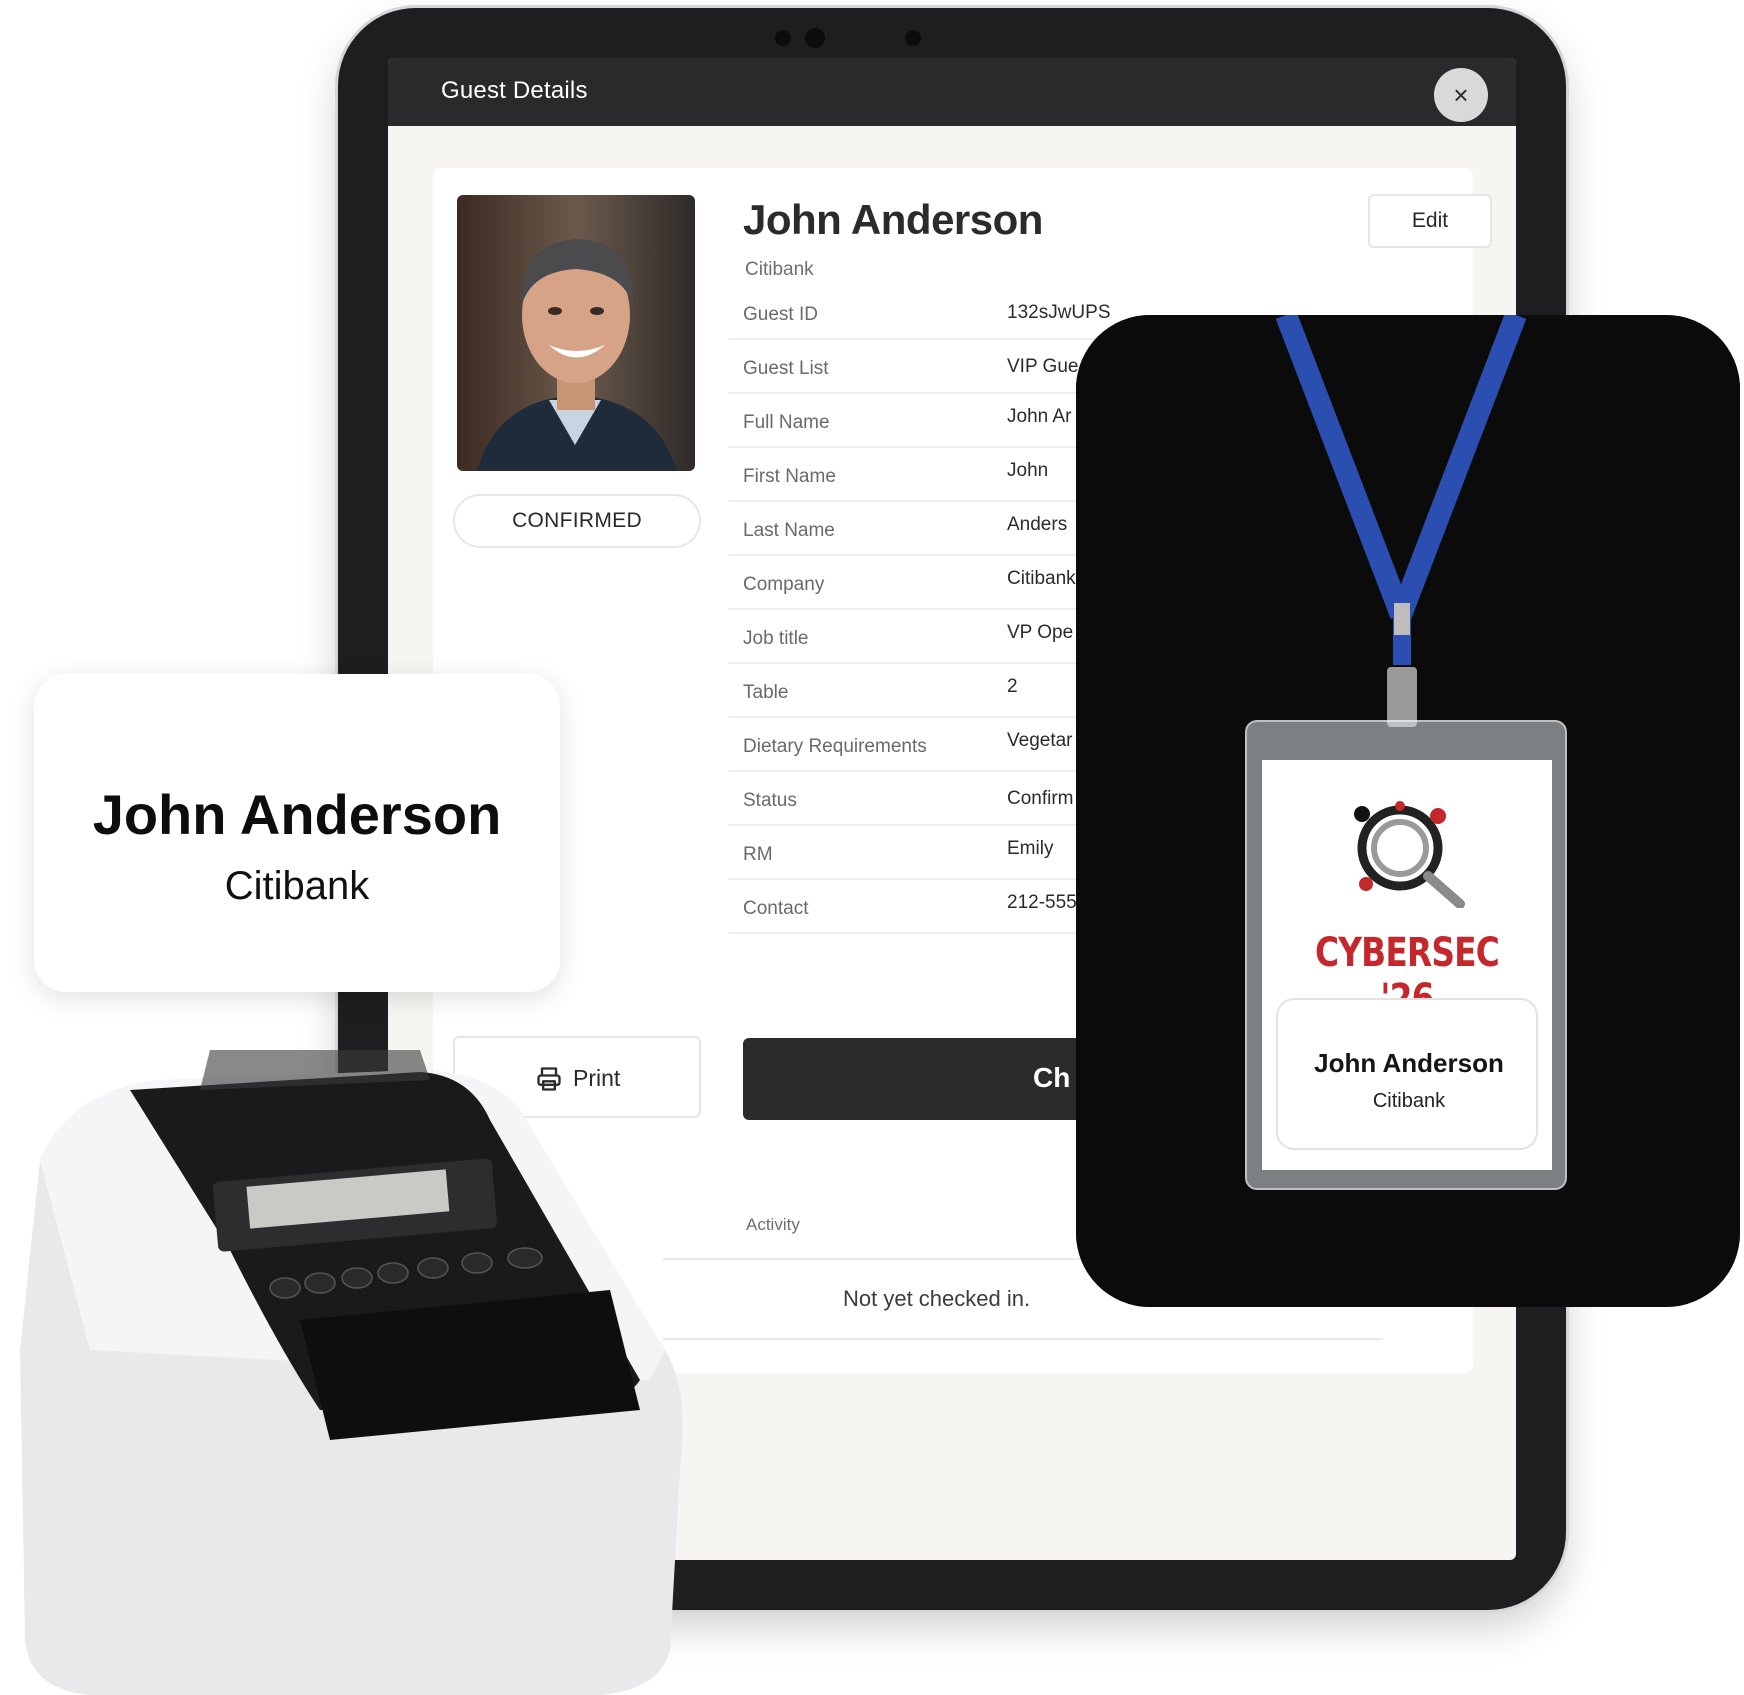  What do you see at coordinates (1042, 902) in the screenshot?
I see `detail-value: 212-555` at bounding box center [1042, 902].